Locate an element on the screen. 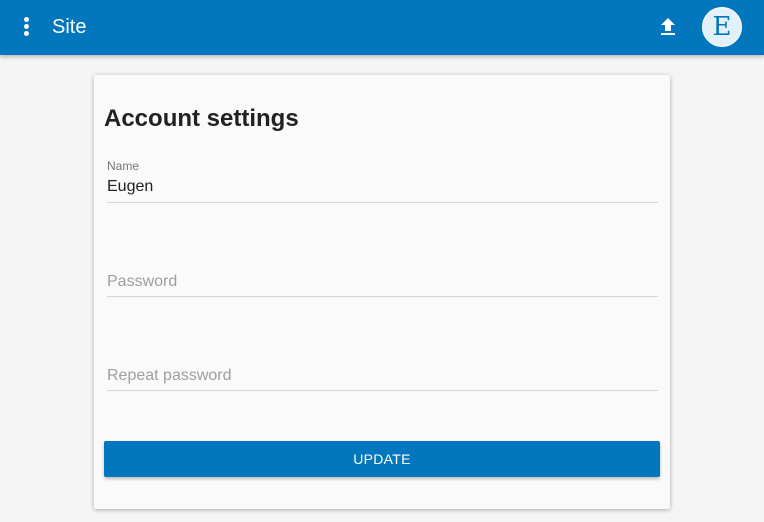 The height and width of the screenshot is (522, 764). app-bar: Site E is located at coordinates (382, 27).